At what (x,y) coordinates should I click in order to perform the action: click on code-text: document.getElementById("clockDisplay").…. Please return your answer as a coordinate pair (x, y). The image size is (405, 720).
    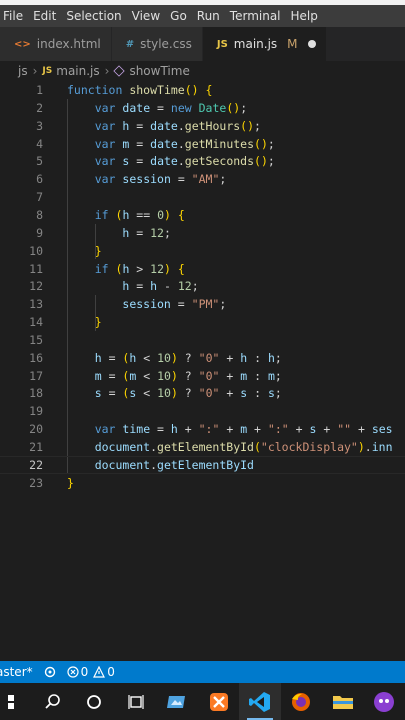
    Looking at the image, I should click on (243, 447).